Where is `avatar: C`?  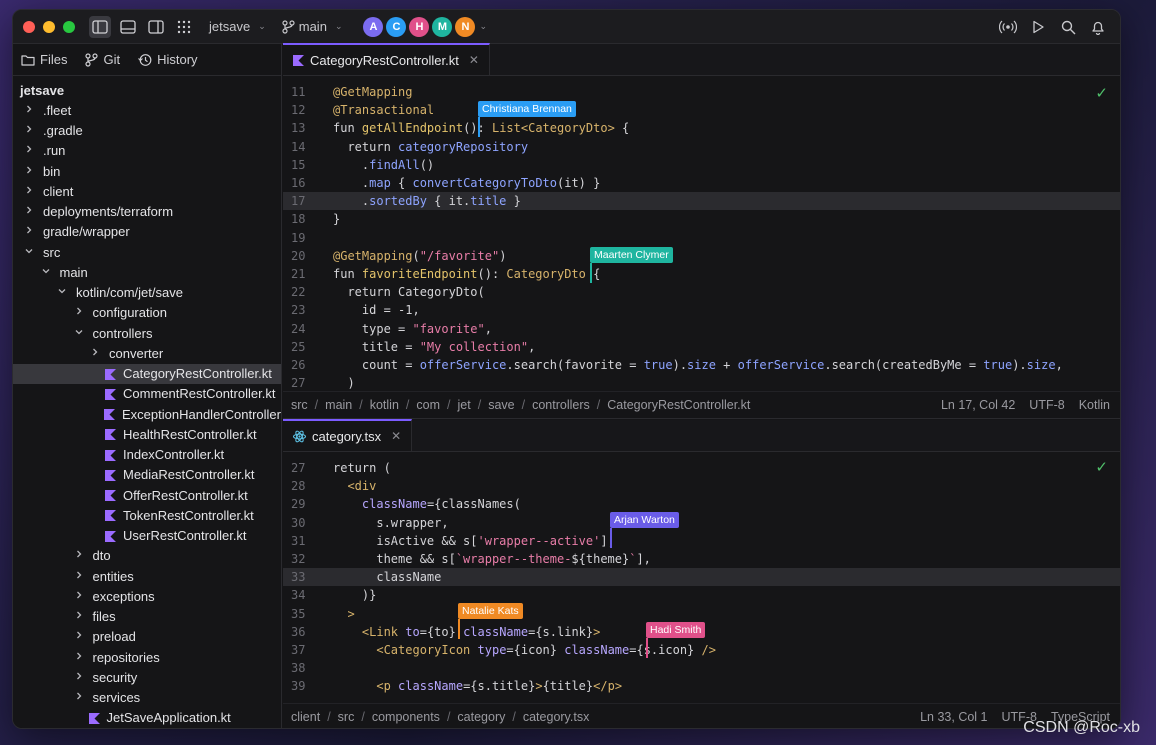
avatar: C is located at coordinates (396, 26).